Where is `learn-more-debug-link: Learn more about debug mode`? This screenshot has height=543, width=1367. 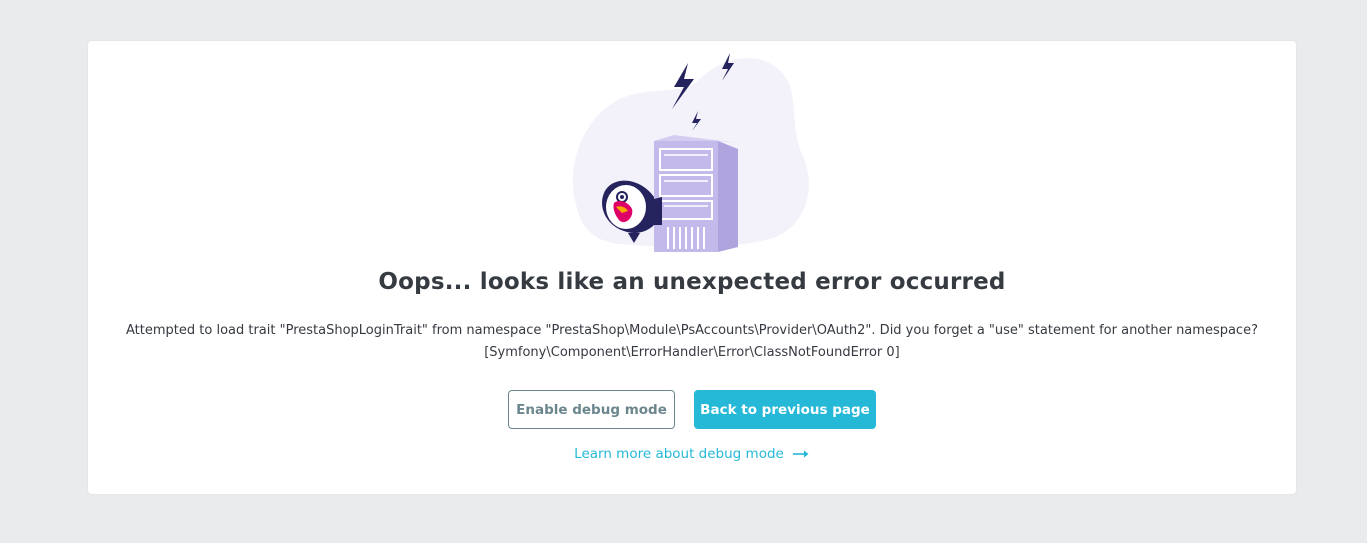
learn-more-debug-link: Learn more about debug mode is located at coordinates (692, 454).